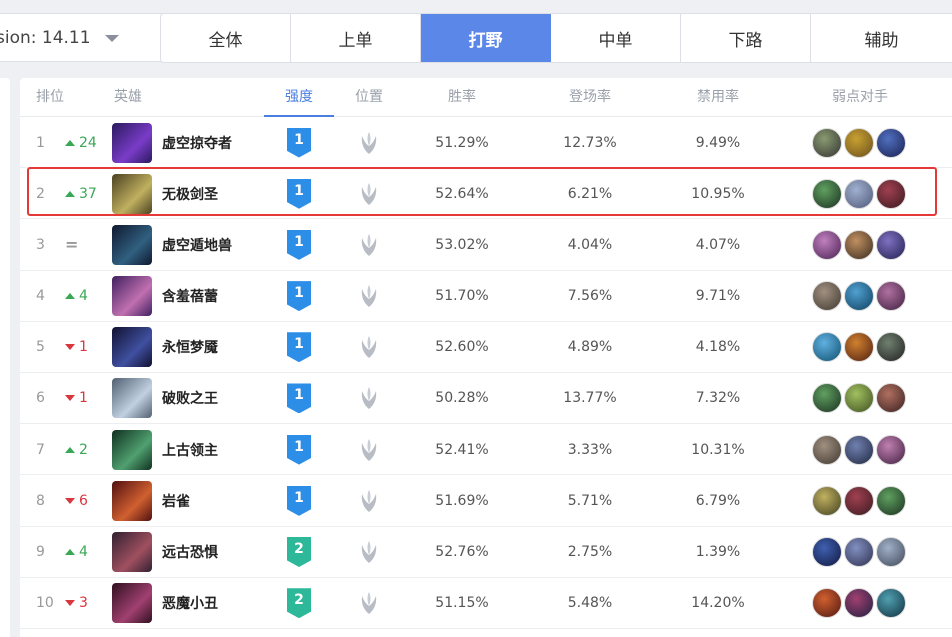 Image resolution: width=952 pixels, height=637 pixels. What do you see at coordinates (197, 143) in the screenshot?
I see `hero-name: 虚空掠夺者` at bounding box center [197, 143].